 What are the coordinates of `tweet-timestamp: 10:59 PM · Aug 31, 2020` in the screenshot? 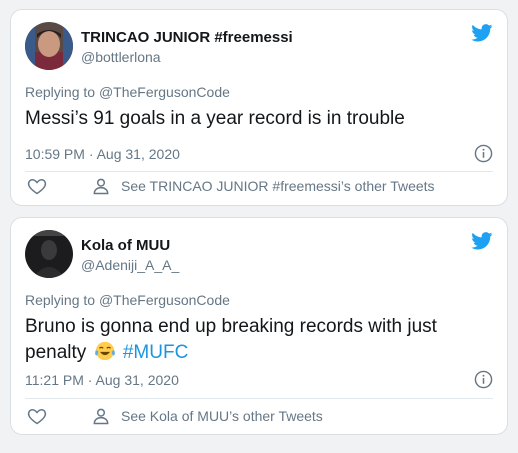 It's located at (102, 154).